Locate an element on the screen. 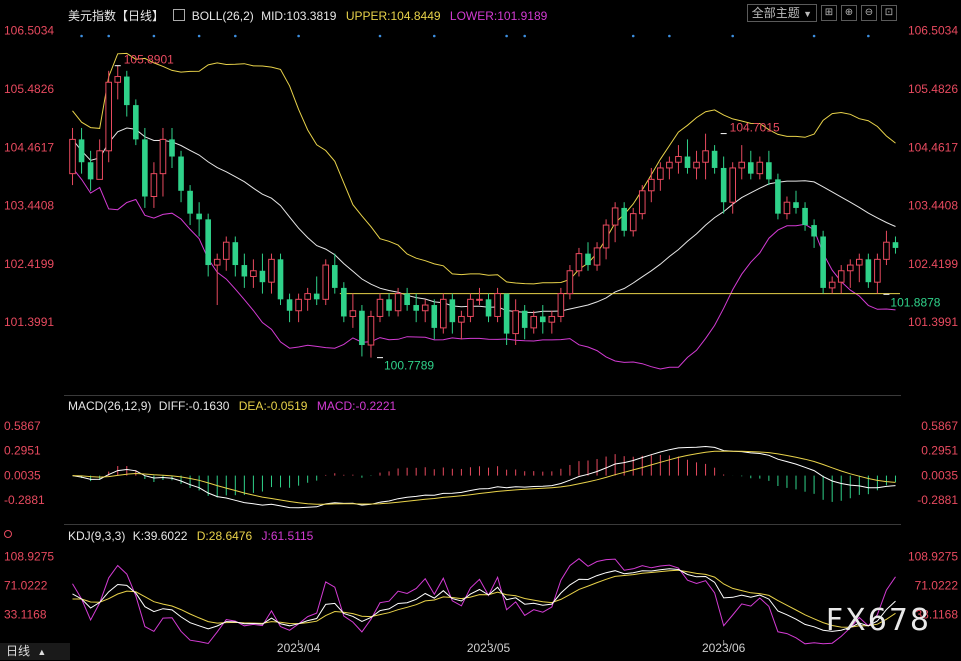  toolbar: 全部主题 ▼ ⊞ ⊕ ⊖ ⊡ is located at coordinates (821, 13).